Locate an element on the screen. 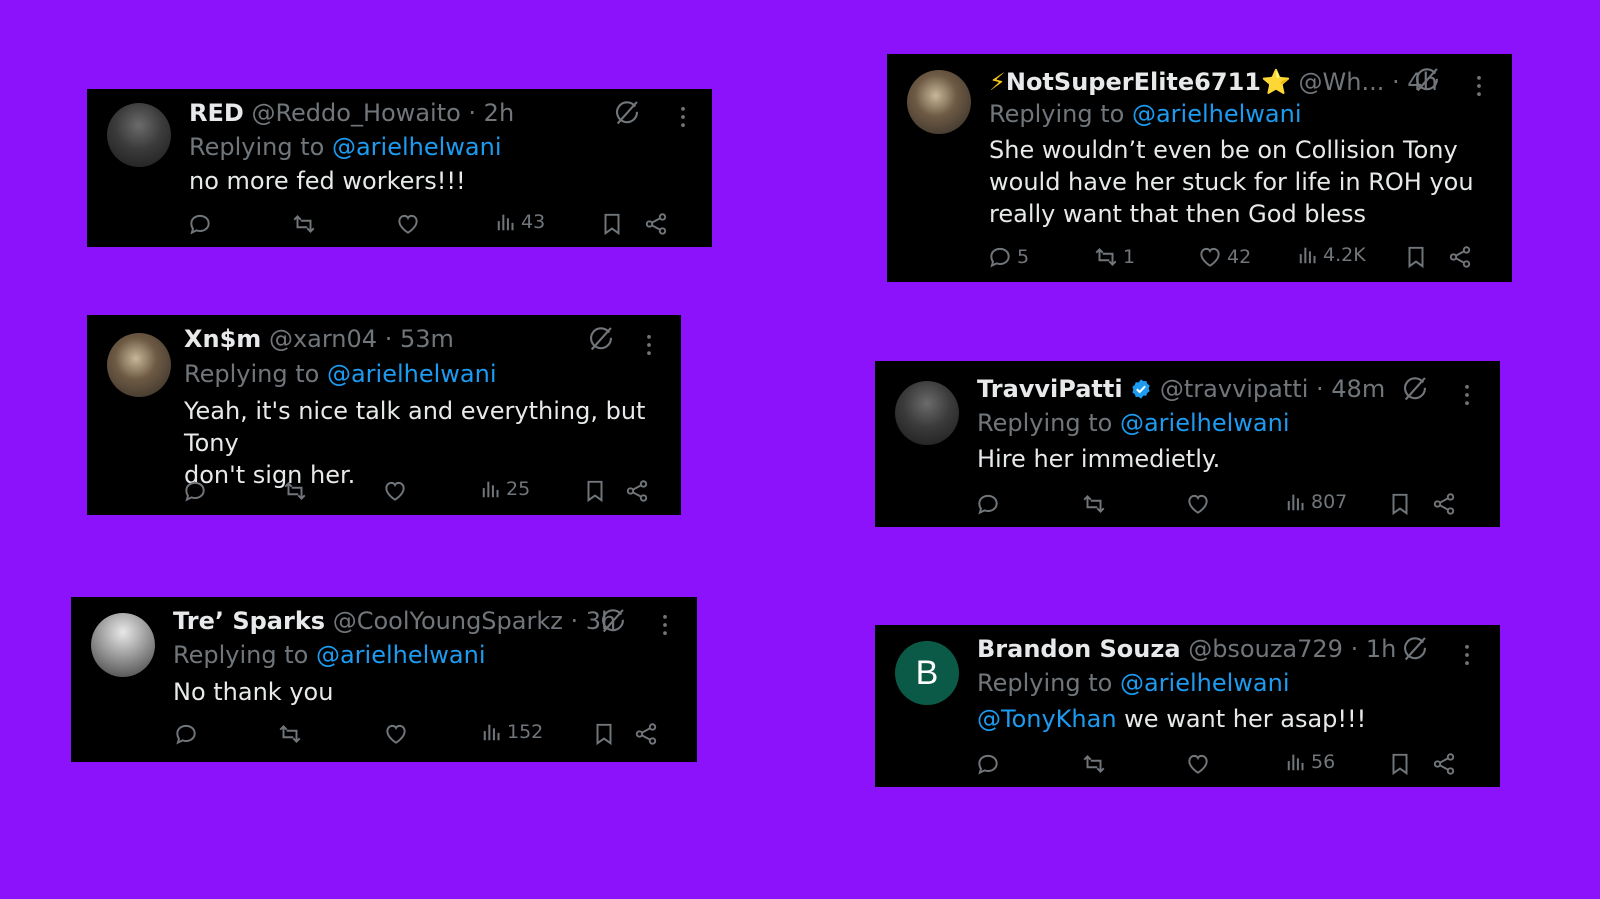 Image resolution: width=1600 pixels, height=899 pixels. reply-icon is located at coordinates (200, 224).